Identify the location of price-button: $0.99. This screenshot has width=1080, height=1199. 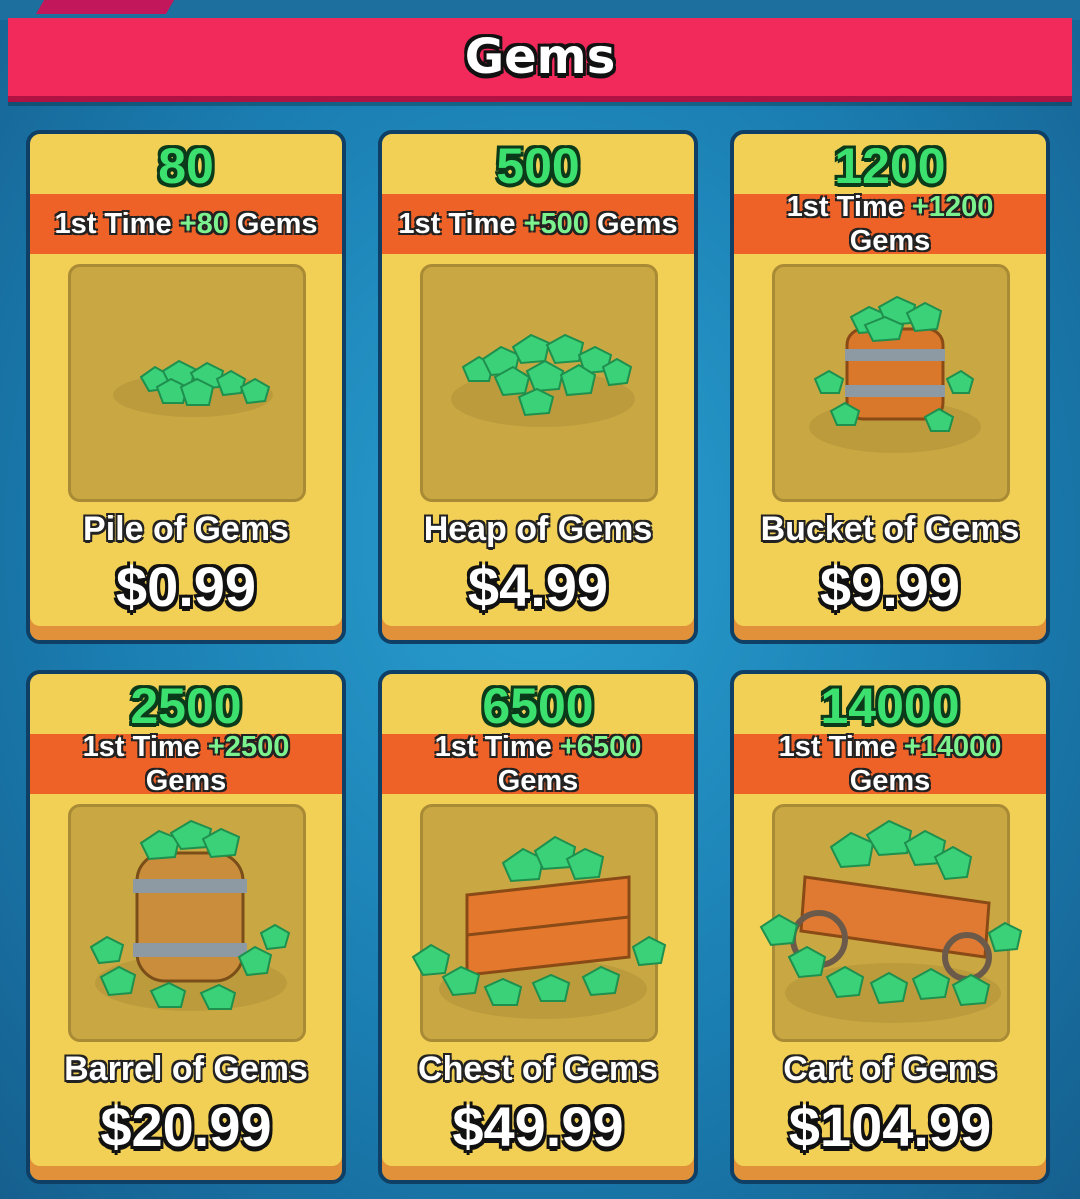
(186, 586).